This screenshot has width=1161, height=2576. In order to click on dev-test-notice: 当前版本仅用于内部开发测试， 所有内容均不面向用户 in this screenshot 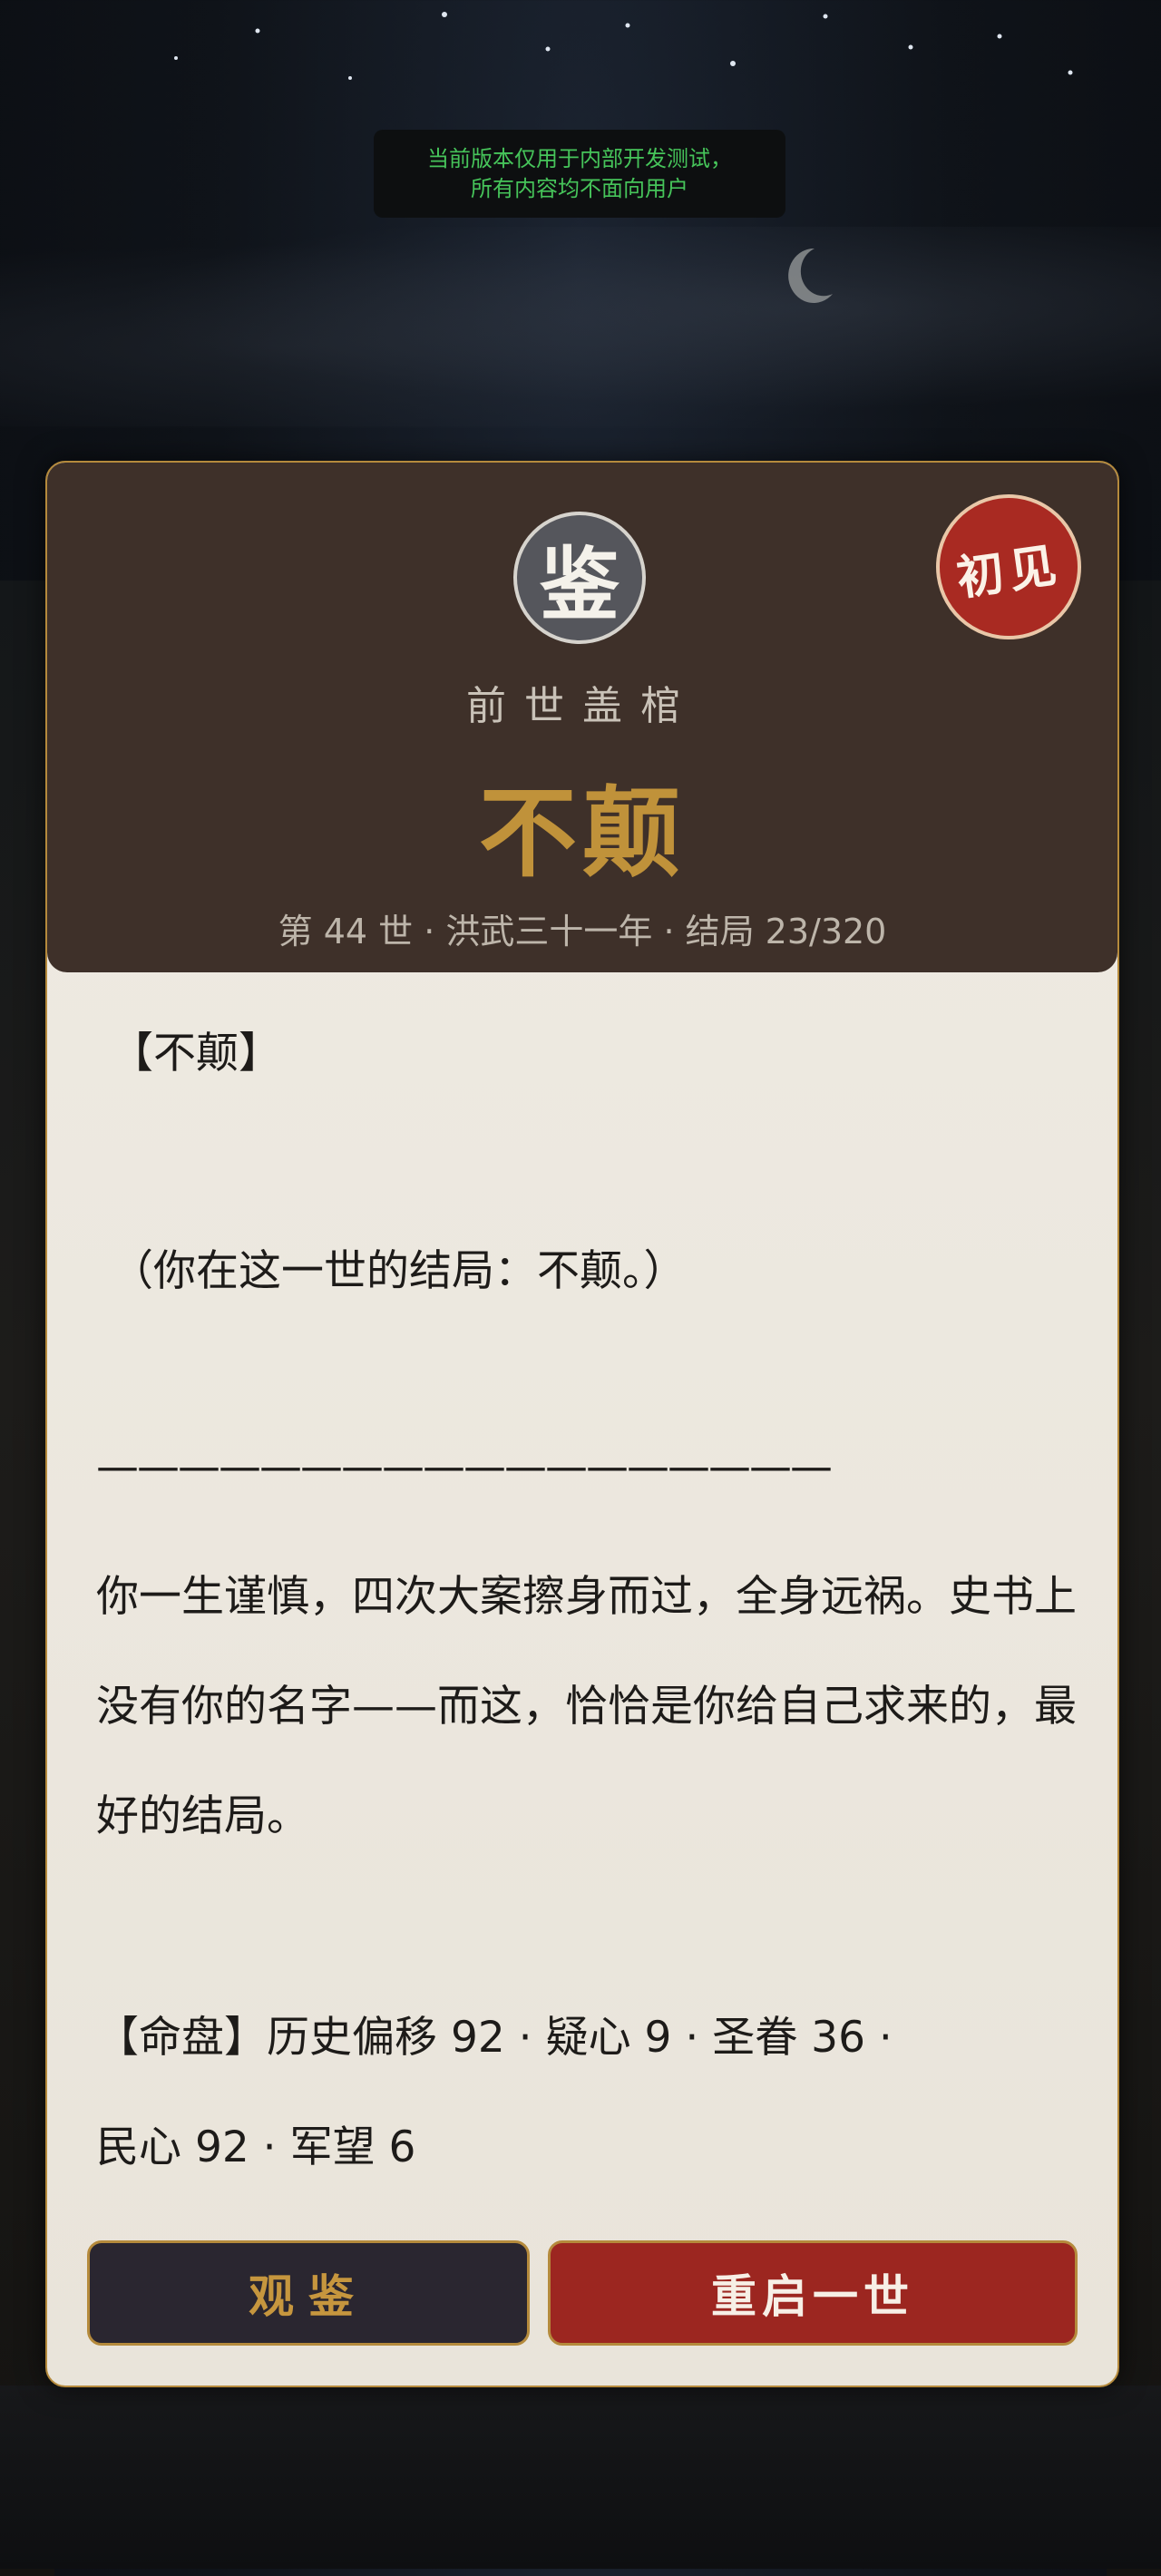, I will do `click(579, 174)`.